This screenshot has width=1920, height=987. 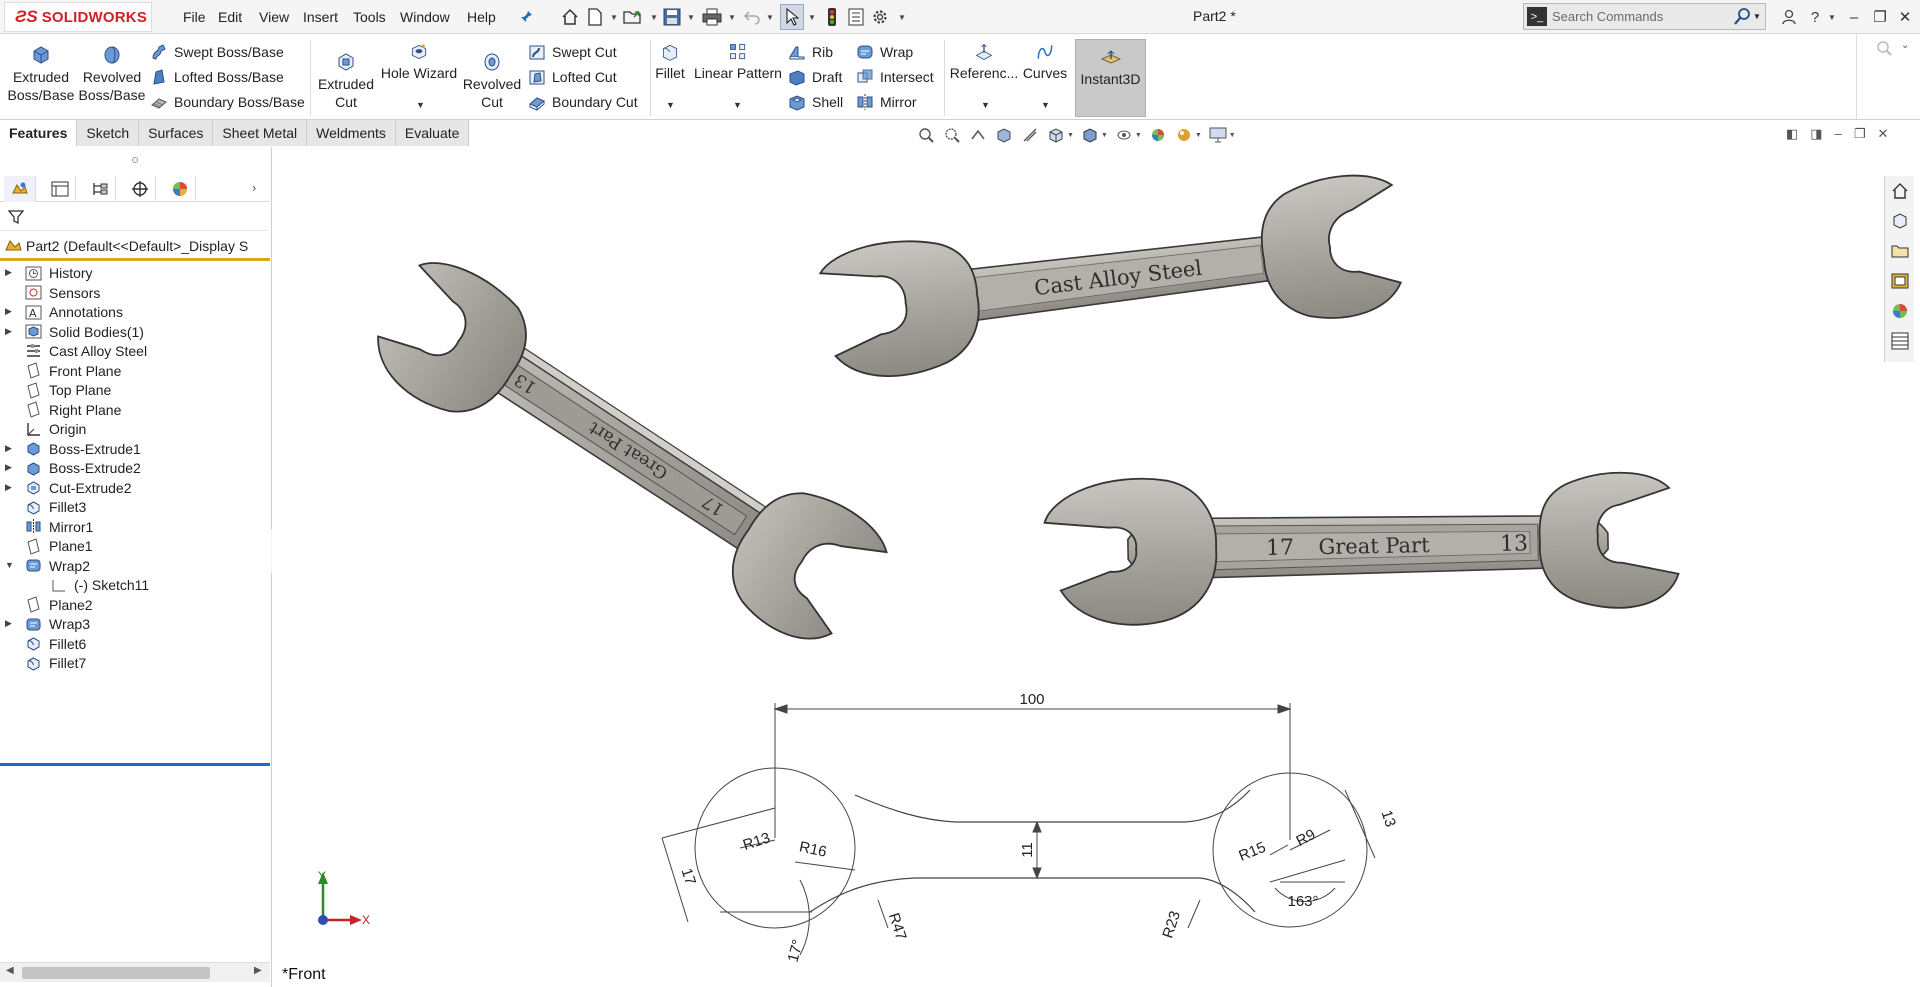 What do you see at coordinates (60, 189) in the screenshot?
I see `property-manager-tab` at bounding box center [60, 189].